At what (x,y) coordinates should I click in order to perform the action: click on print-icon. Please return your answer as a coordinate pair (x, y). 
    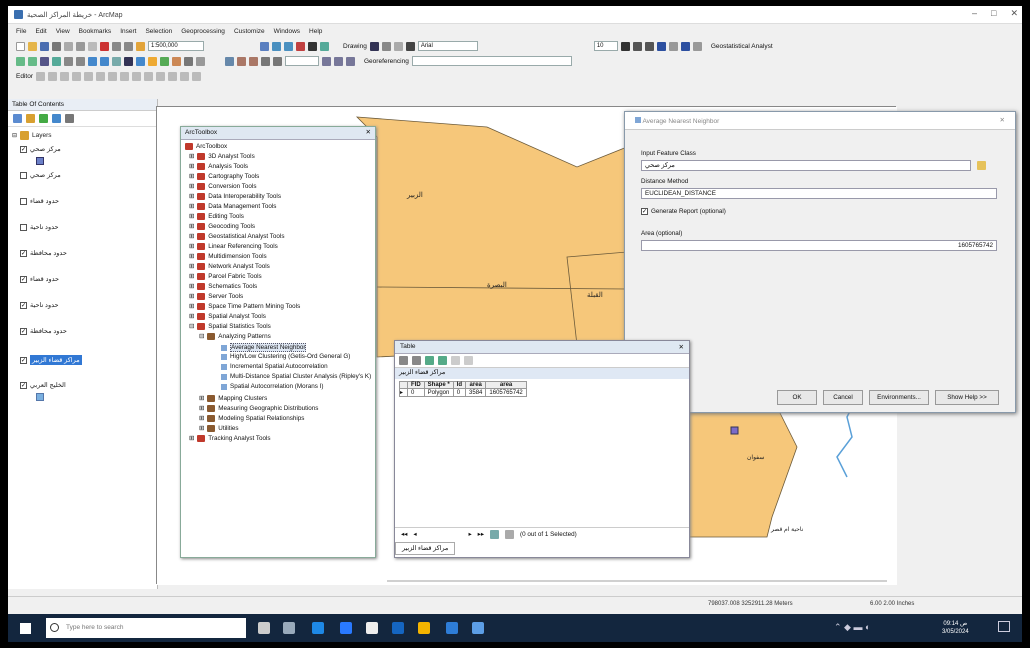
    Looking at the image, I should click on (56, 46).